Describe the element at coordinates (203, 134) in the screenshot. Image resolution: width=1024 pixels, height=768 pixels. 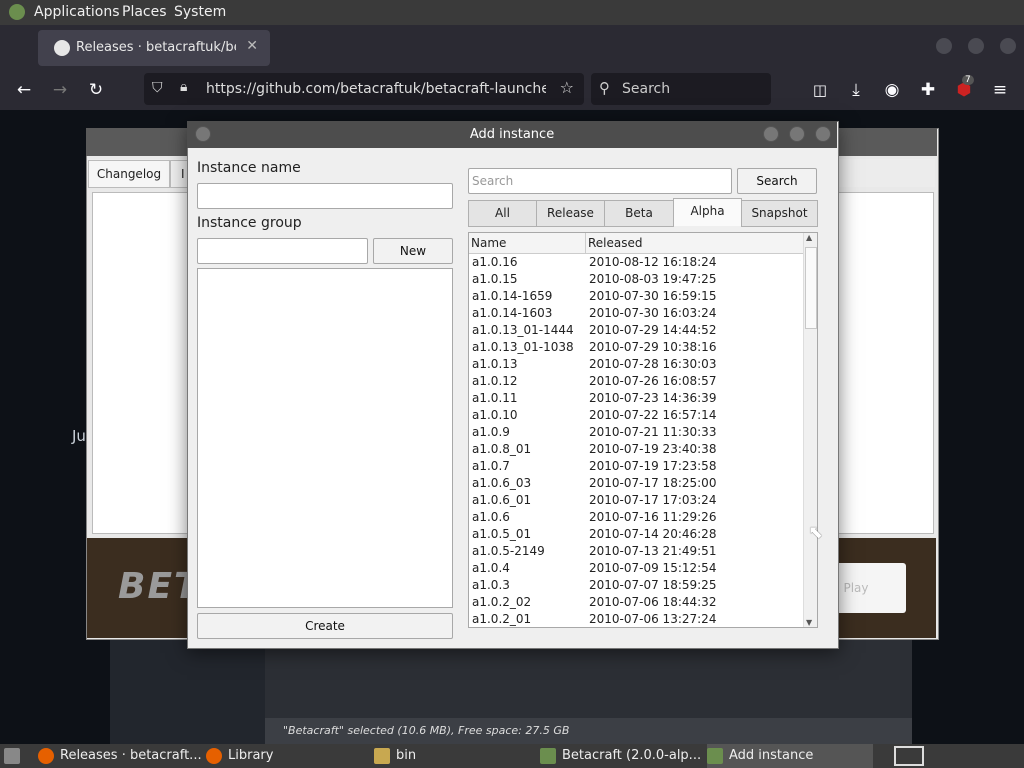
I see `dialog-menu-icon` at that location.